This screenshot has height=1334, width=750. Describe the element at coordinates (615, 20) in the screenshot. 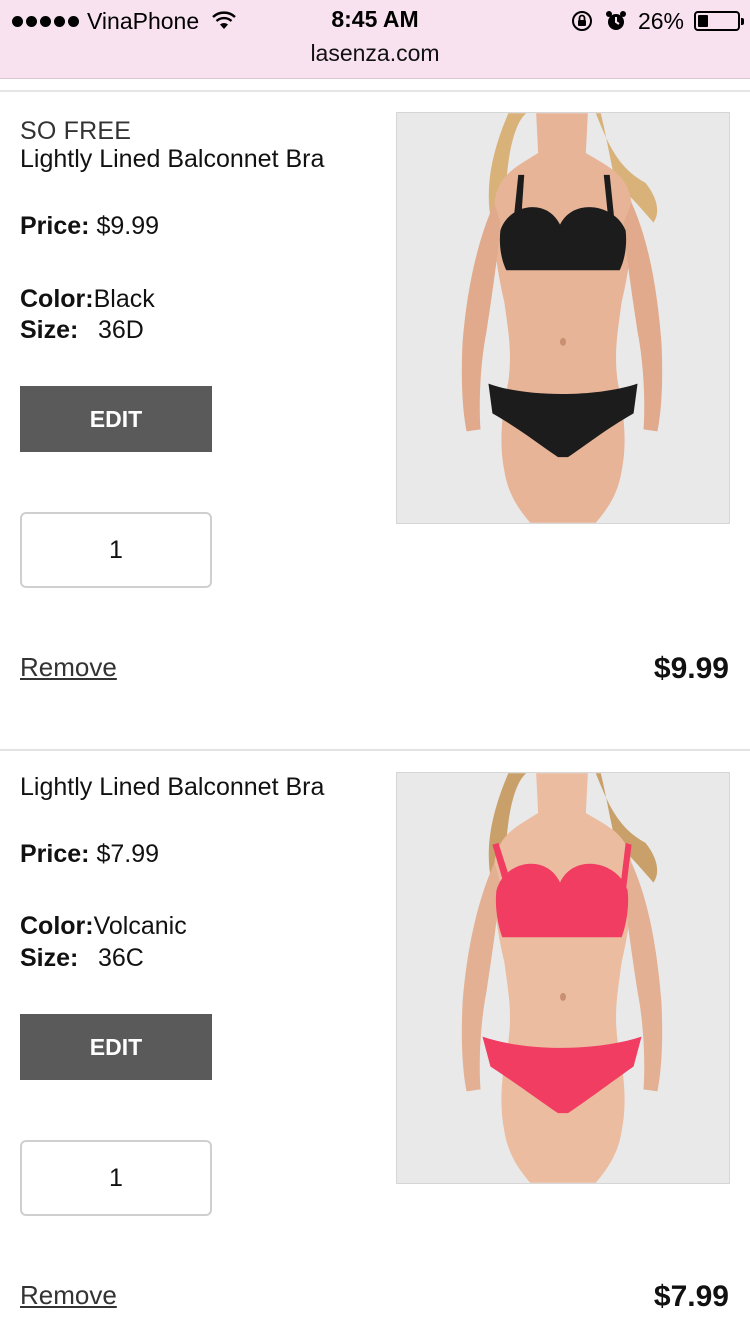

I see `alarm-icon` at that location.